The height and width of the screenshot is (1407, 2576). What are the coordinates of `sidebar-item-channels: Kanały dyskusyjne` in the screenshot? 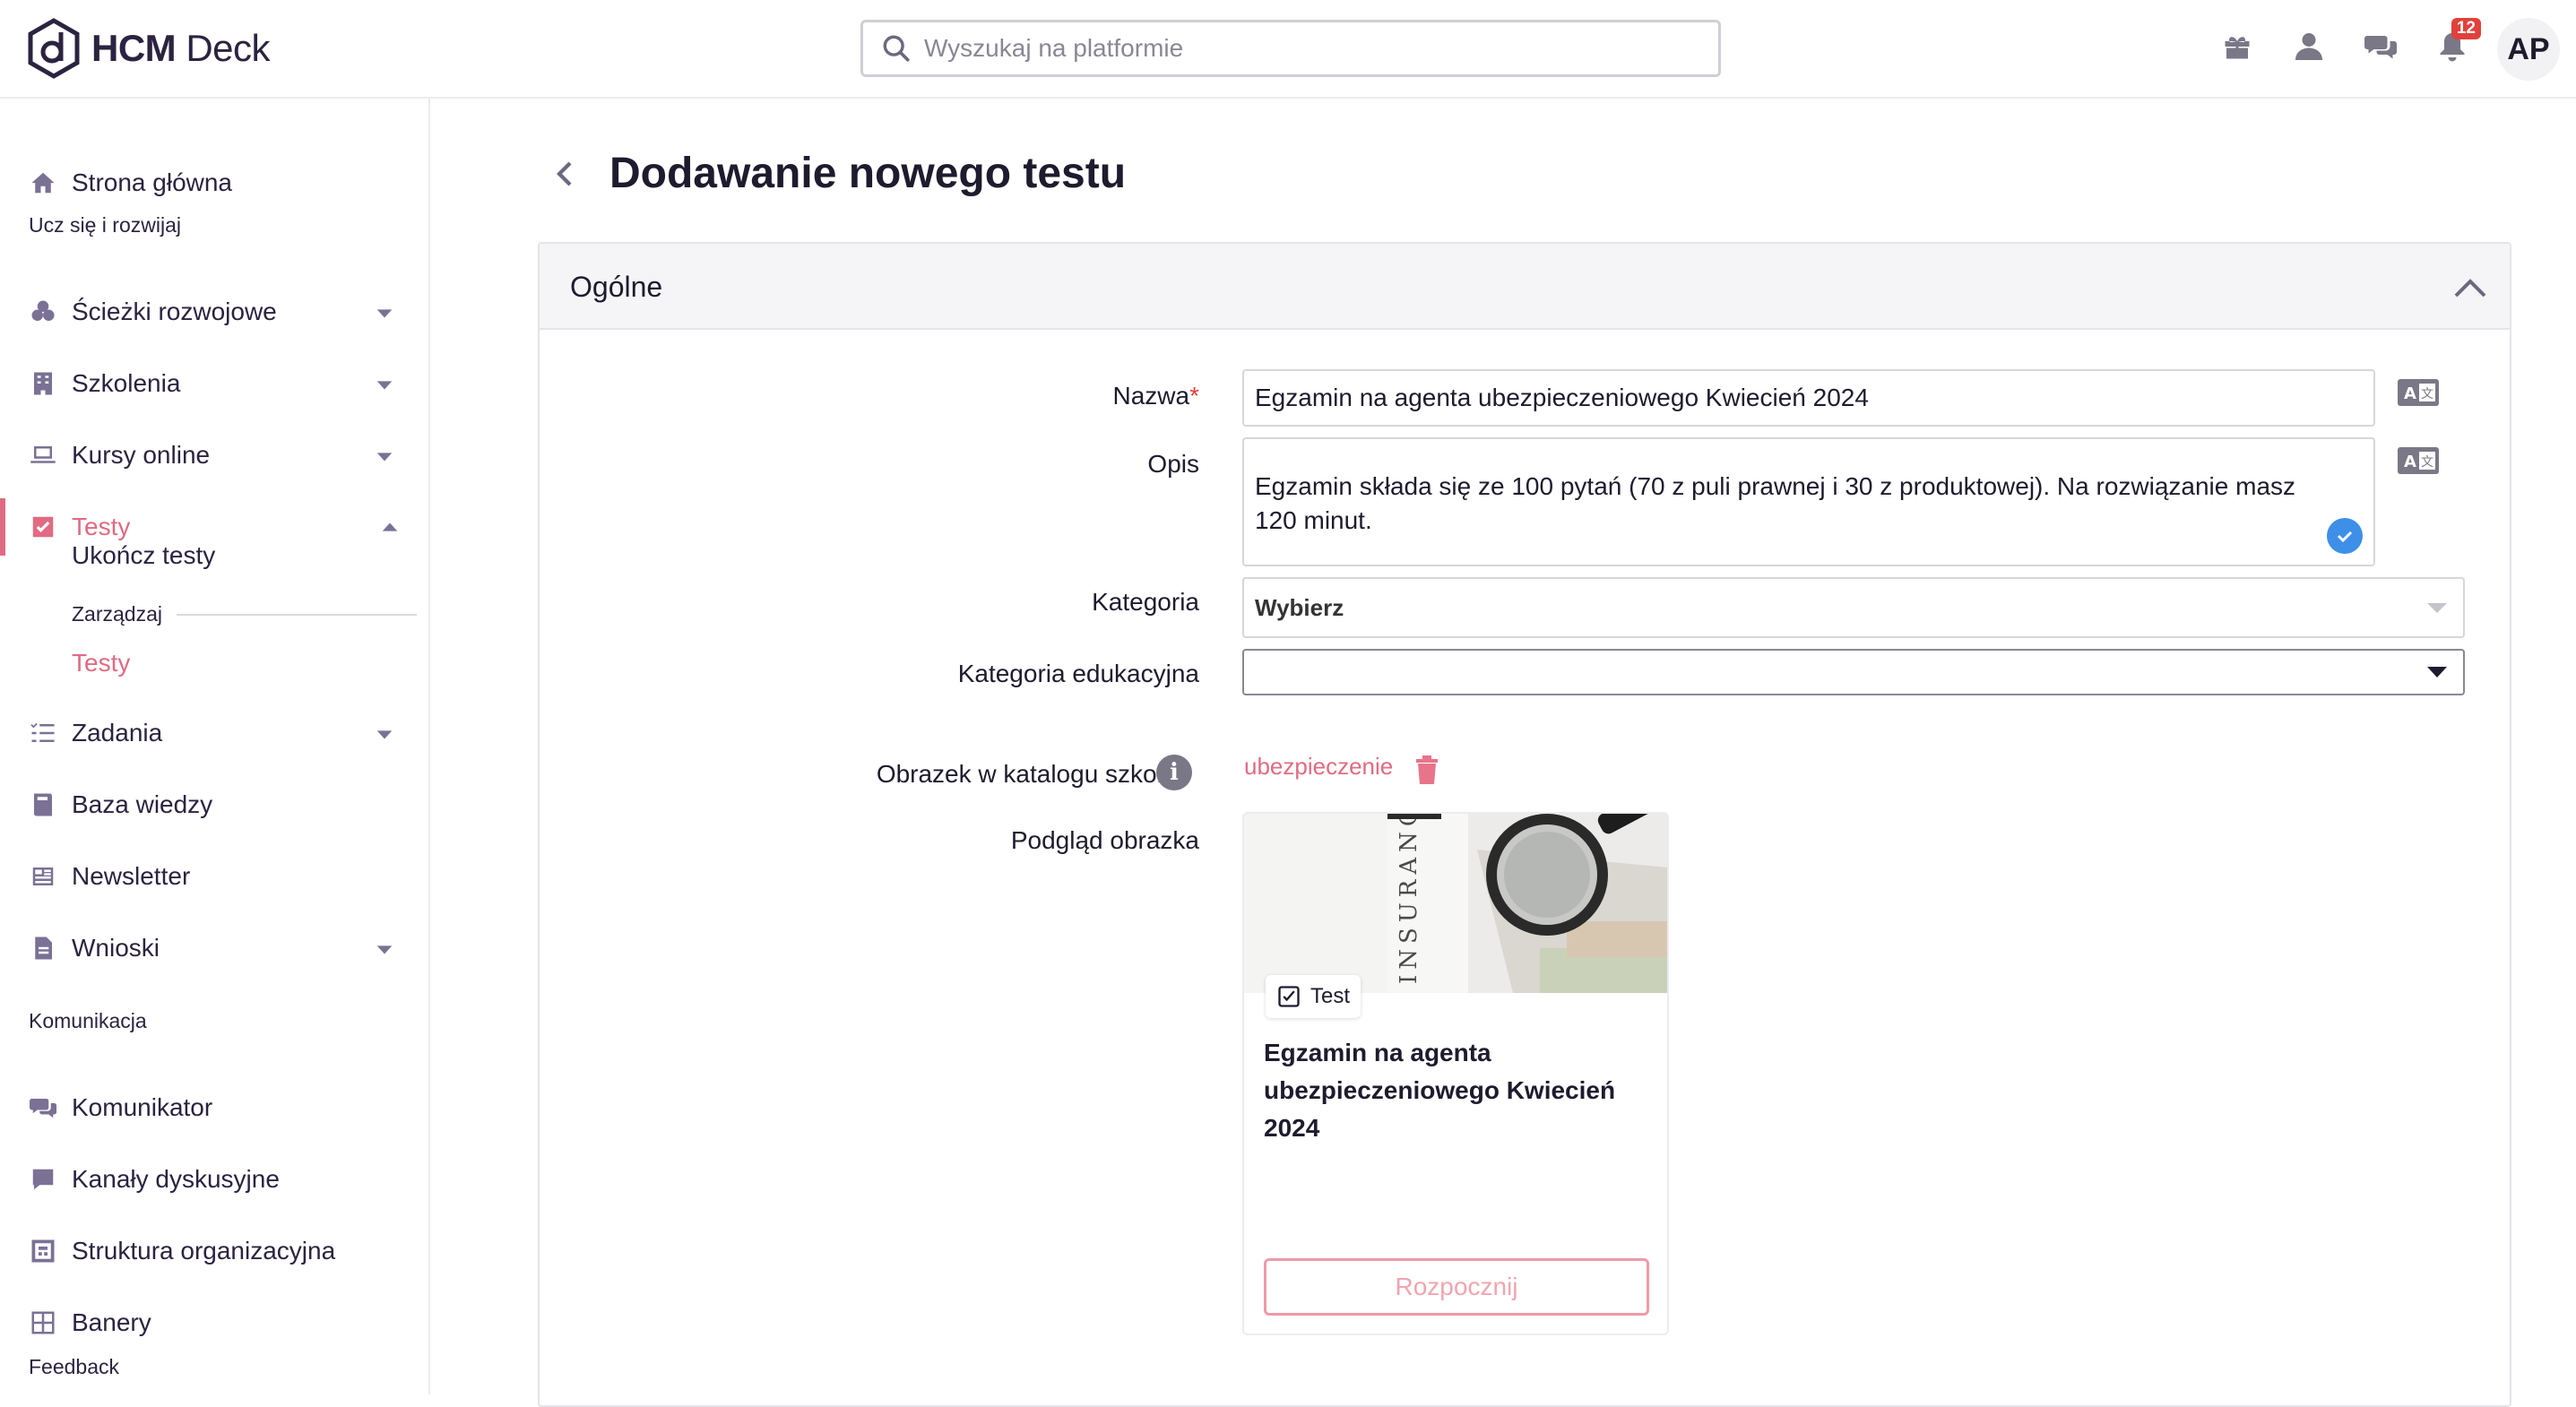 It's located at (214, 1179).